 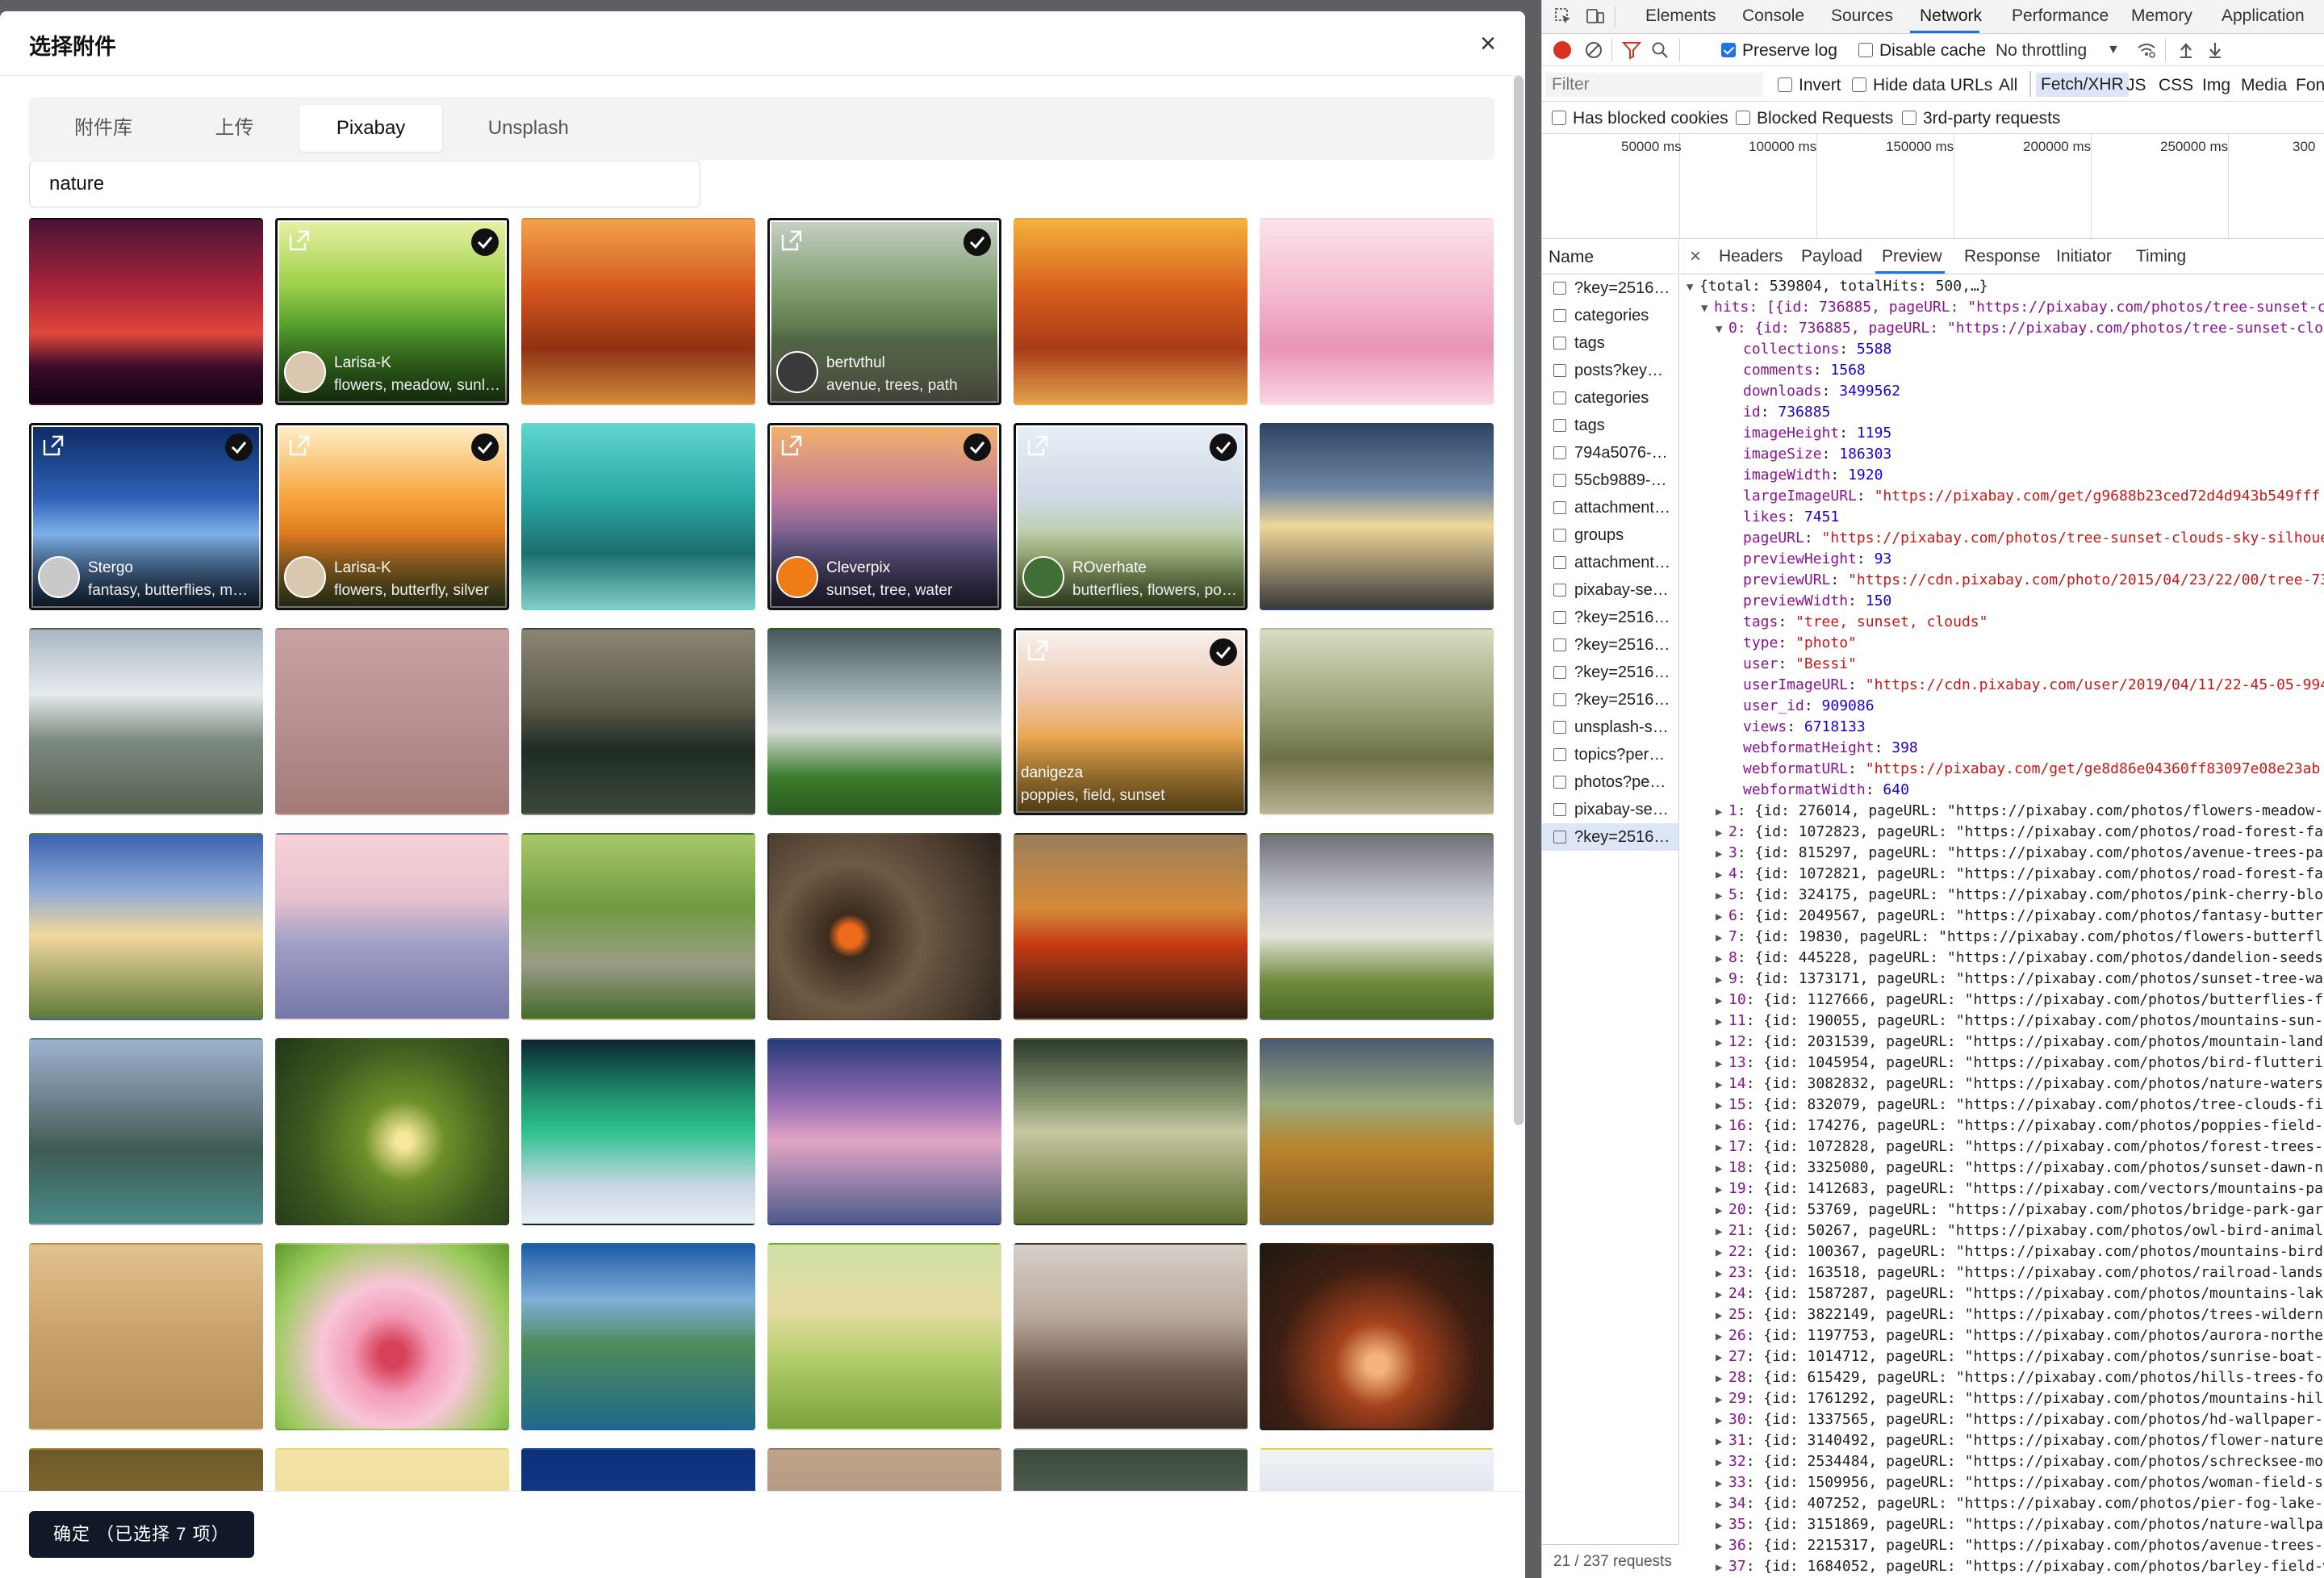 What do you see at coordinates (2264, 85) in the screenshot?
I see `type-media: Media` at bounding box center [2264, 85].